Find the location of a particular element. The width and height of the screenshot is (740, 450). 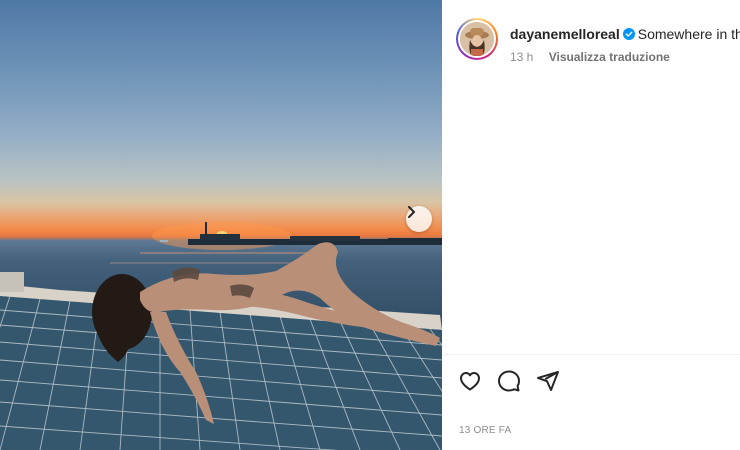

username-link: dayanemelloreal is located at coordinates (565, 34).